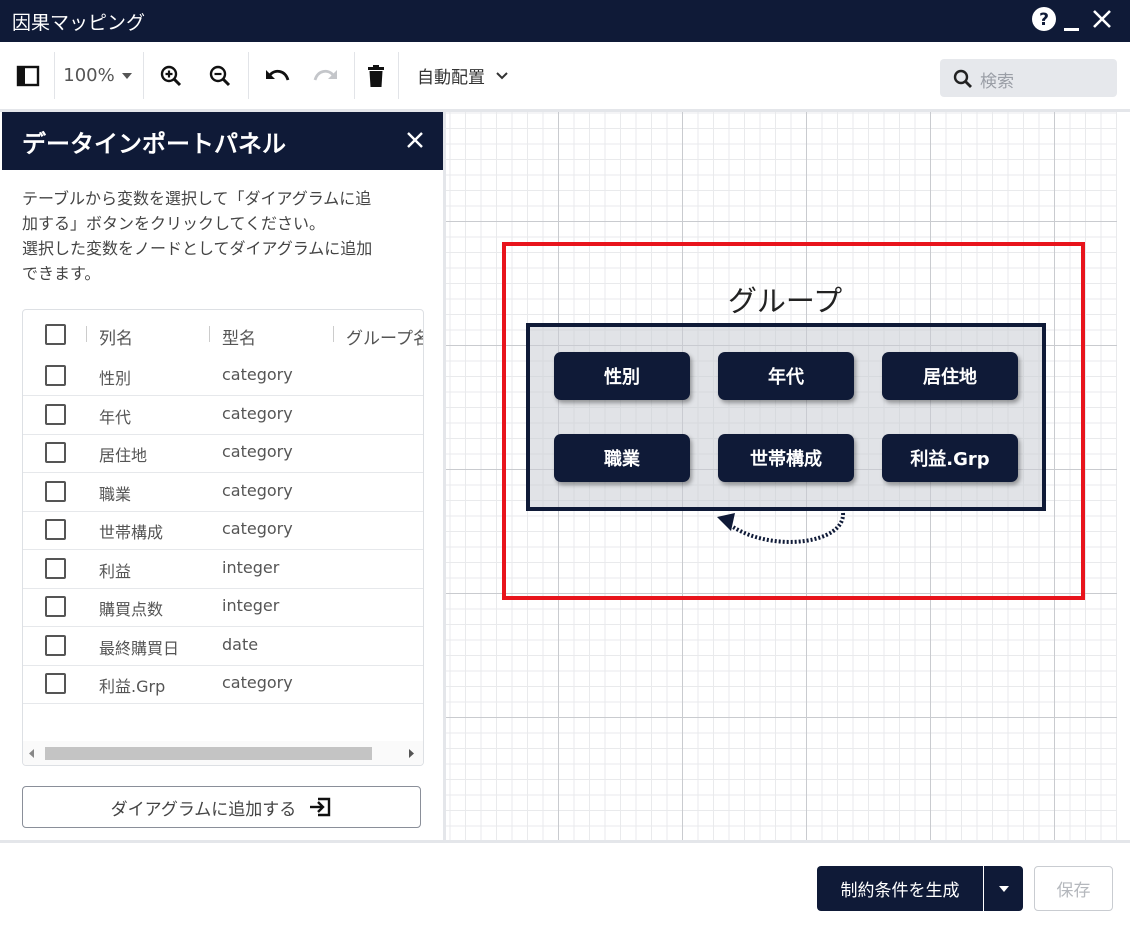  I want to click on import-icon, so click(320, 807).